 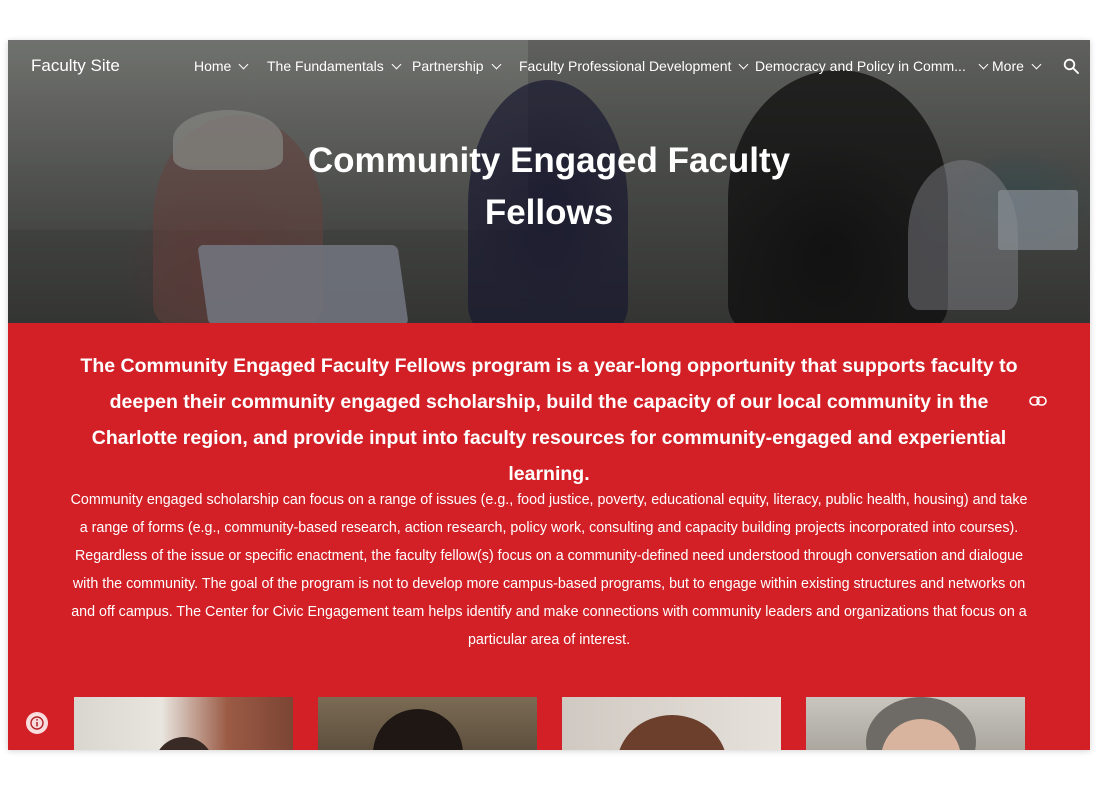 I want to click on nav-item-label: More, so click(x=1008, y=66).